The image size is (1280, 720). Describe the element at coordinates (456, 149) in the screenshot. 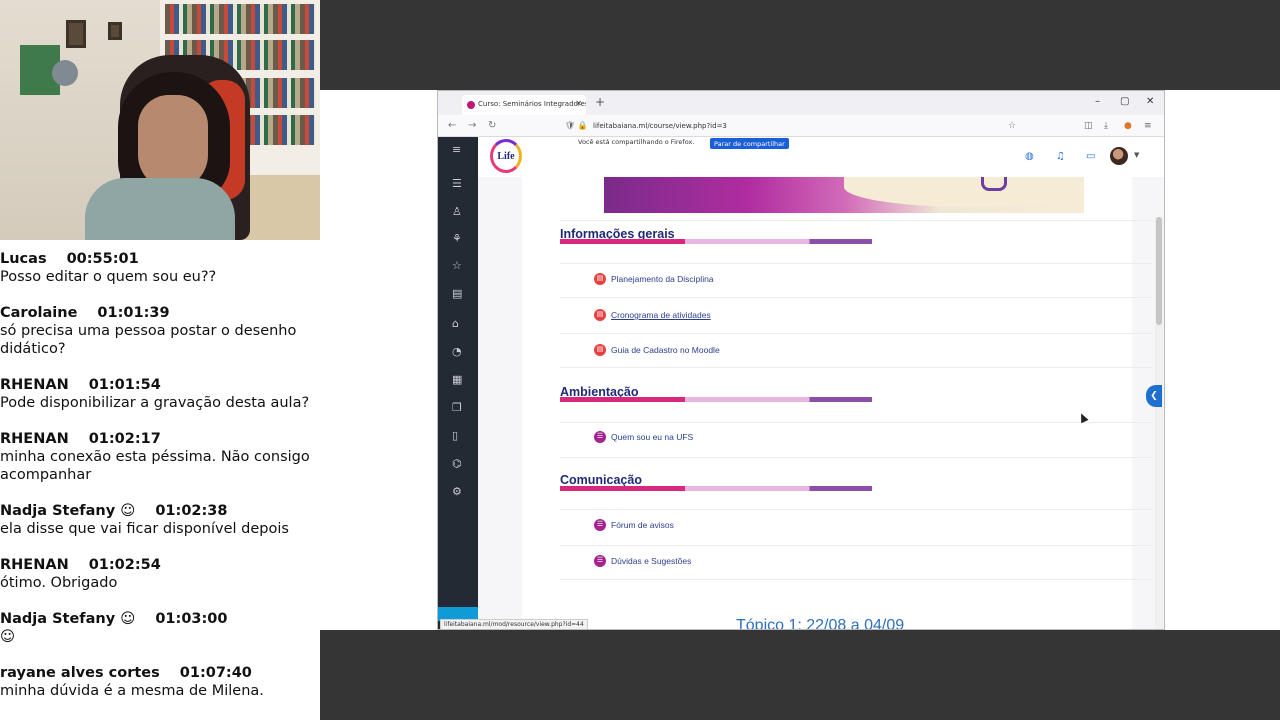

I see `hamburger-icon: ≡` at that location.